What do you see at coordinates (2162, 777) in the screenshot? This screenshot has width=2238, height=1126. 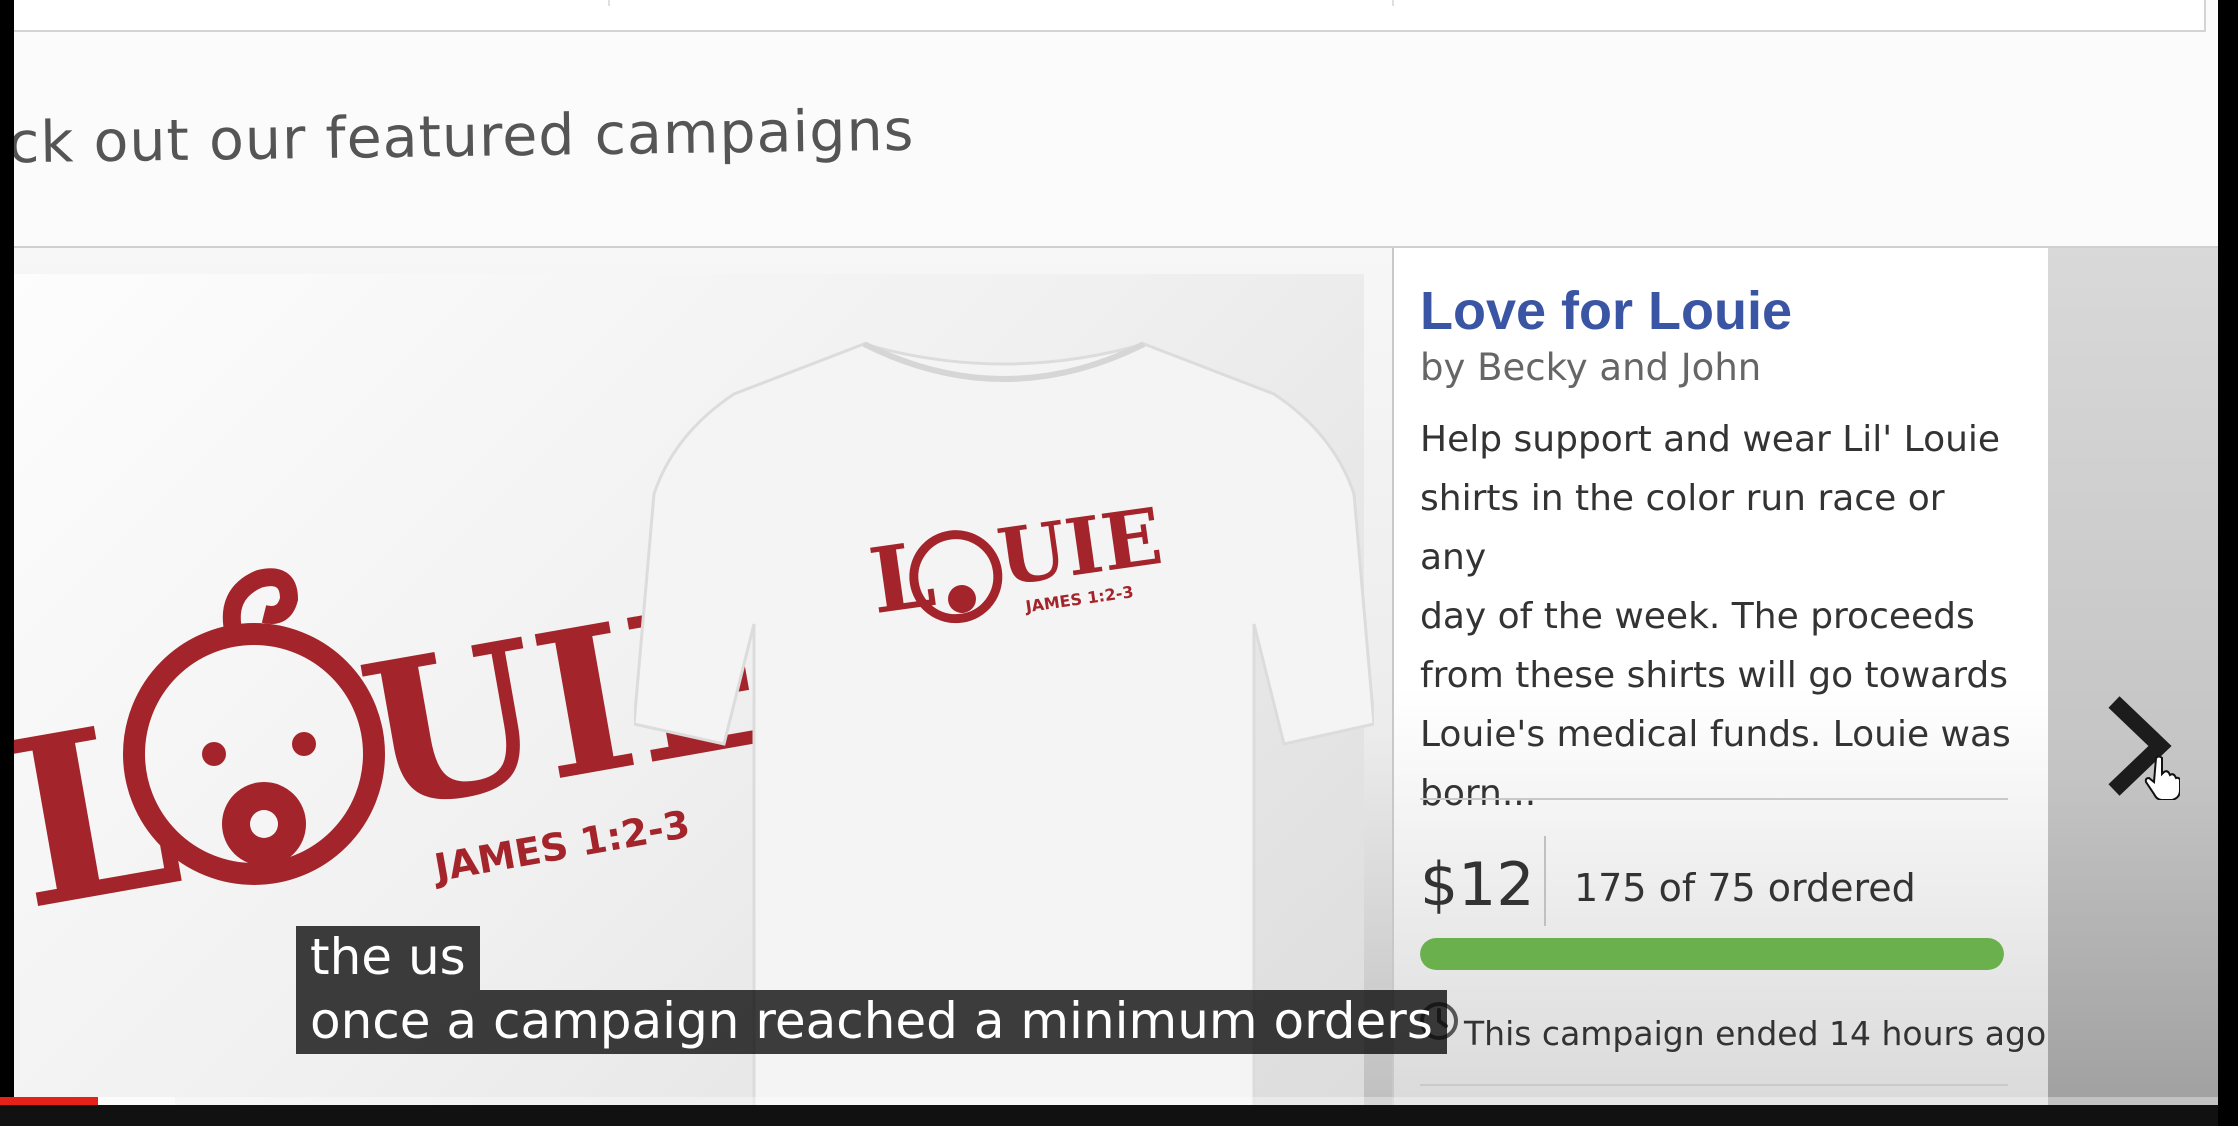 I see `hand-pointer-icon` at bounding box center [2162, 777].